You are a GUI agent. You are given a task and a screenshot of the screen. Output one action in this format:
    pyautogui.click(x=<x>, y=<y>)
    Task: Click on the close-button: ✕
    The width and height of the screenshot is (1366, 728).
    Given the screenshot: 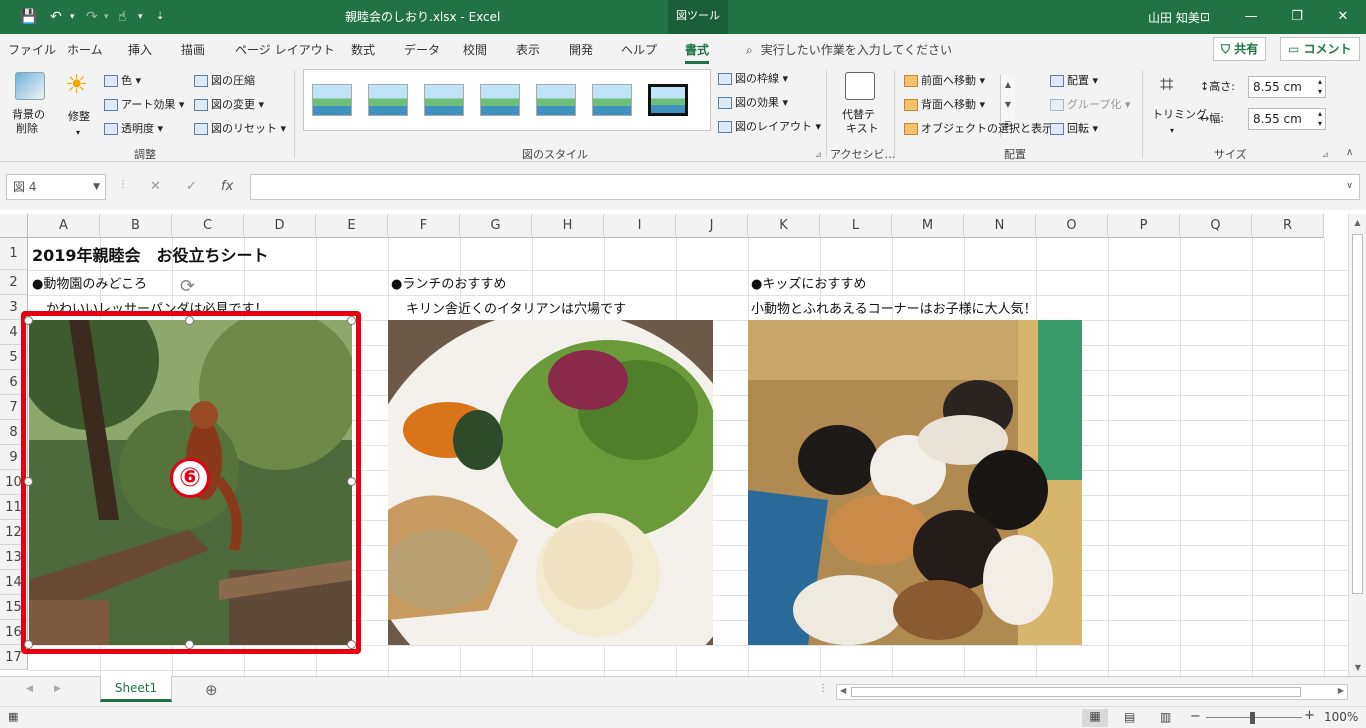 What is the action you would take?
    pyautogui.click(x=1343, y=17)
    